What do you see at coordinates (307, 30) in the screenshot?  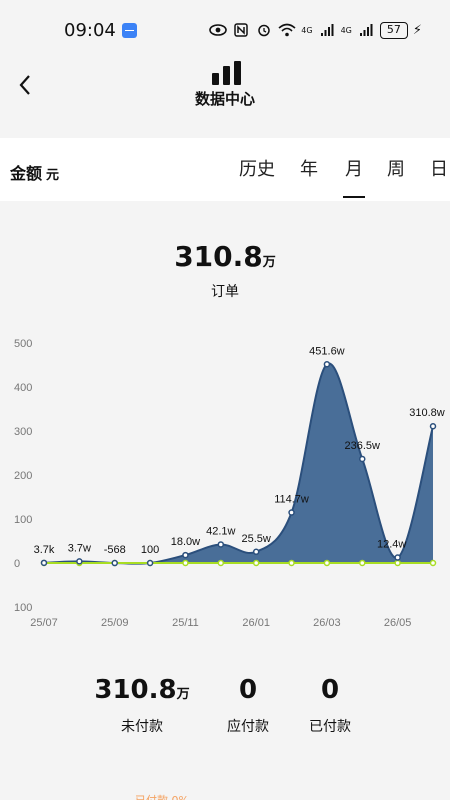 I see `signal-4g-label-1: 4G` at bounding box center [307, 30].